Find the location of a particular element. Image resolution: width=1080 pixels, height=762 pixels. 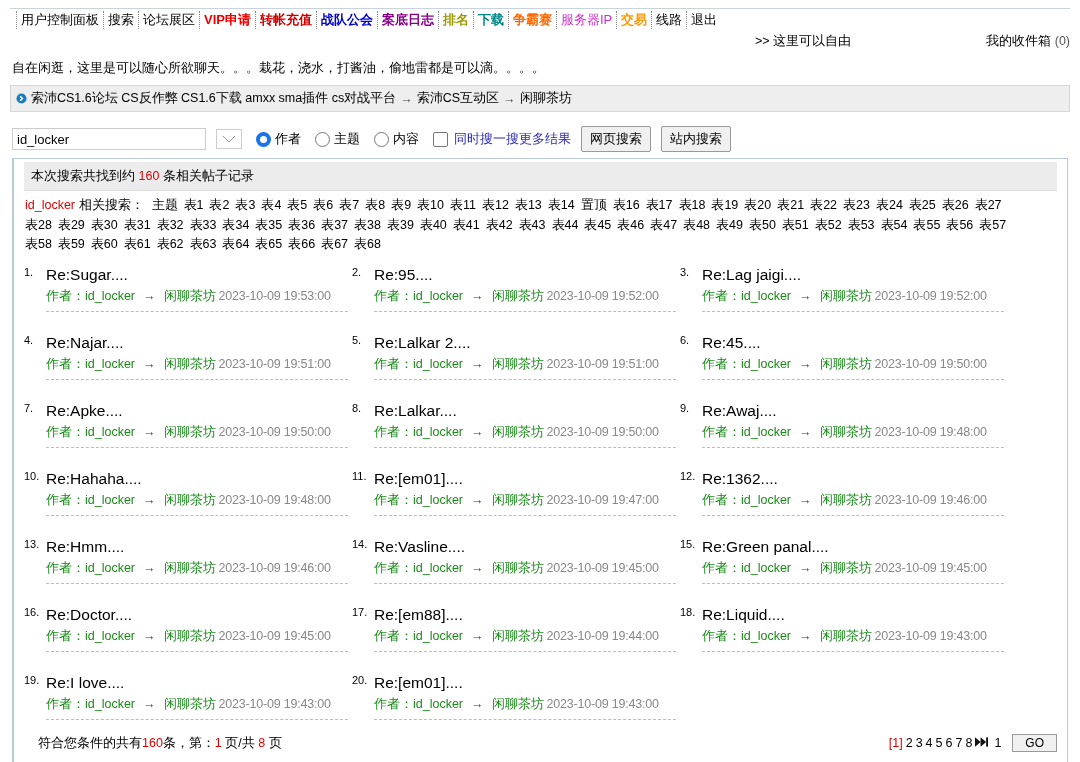

page-link: 3 is located at coordinates (919, 742).